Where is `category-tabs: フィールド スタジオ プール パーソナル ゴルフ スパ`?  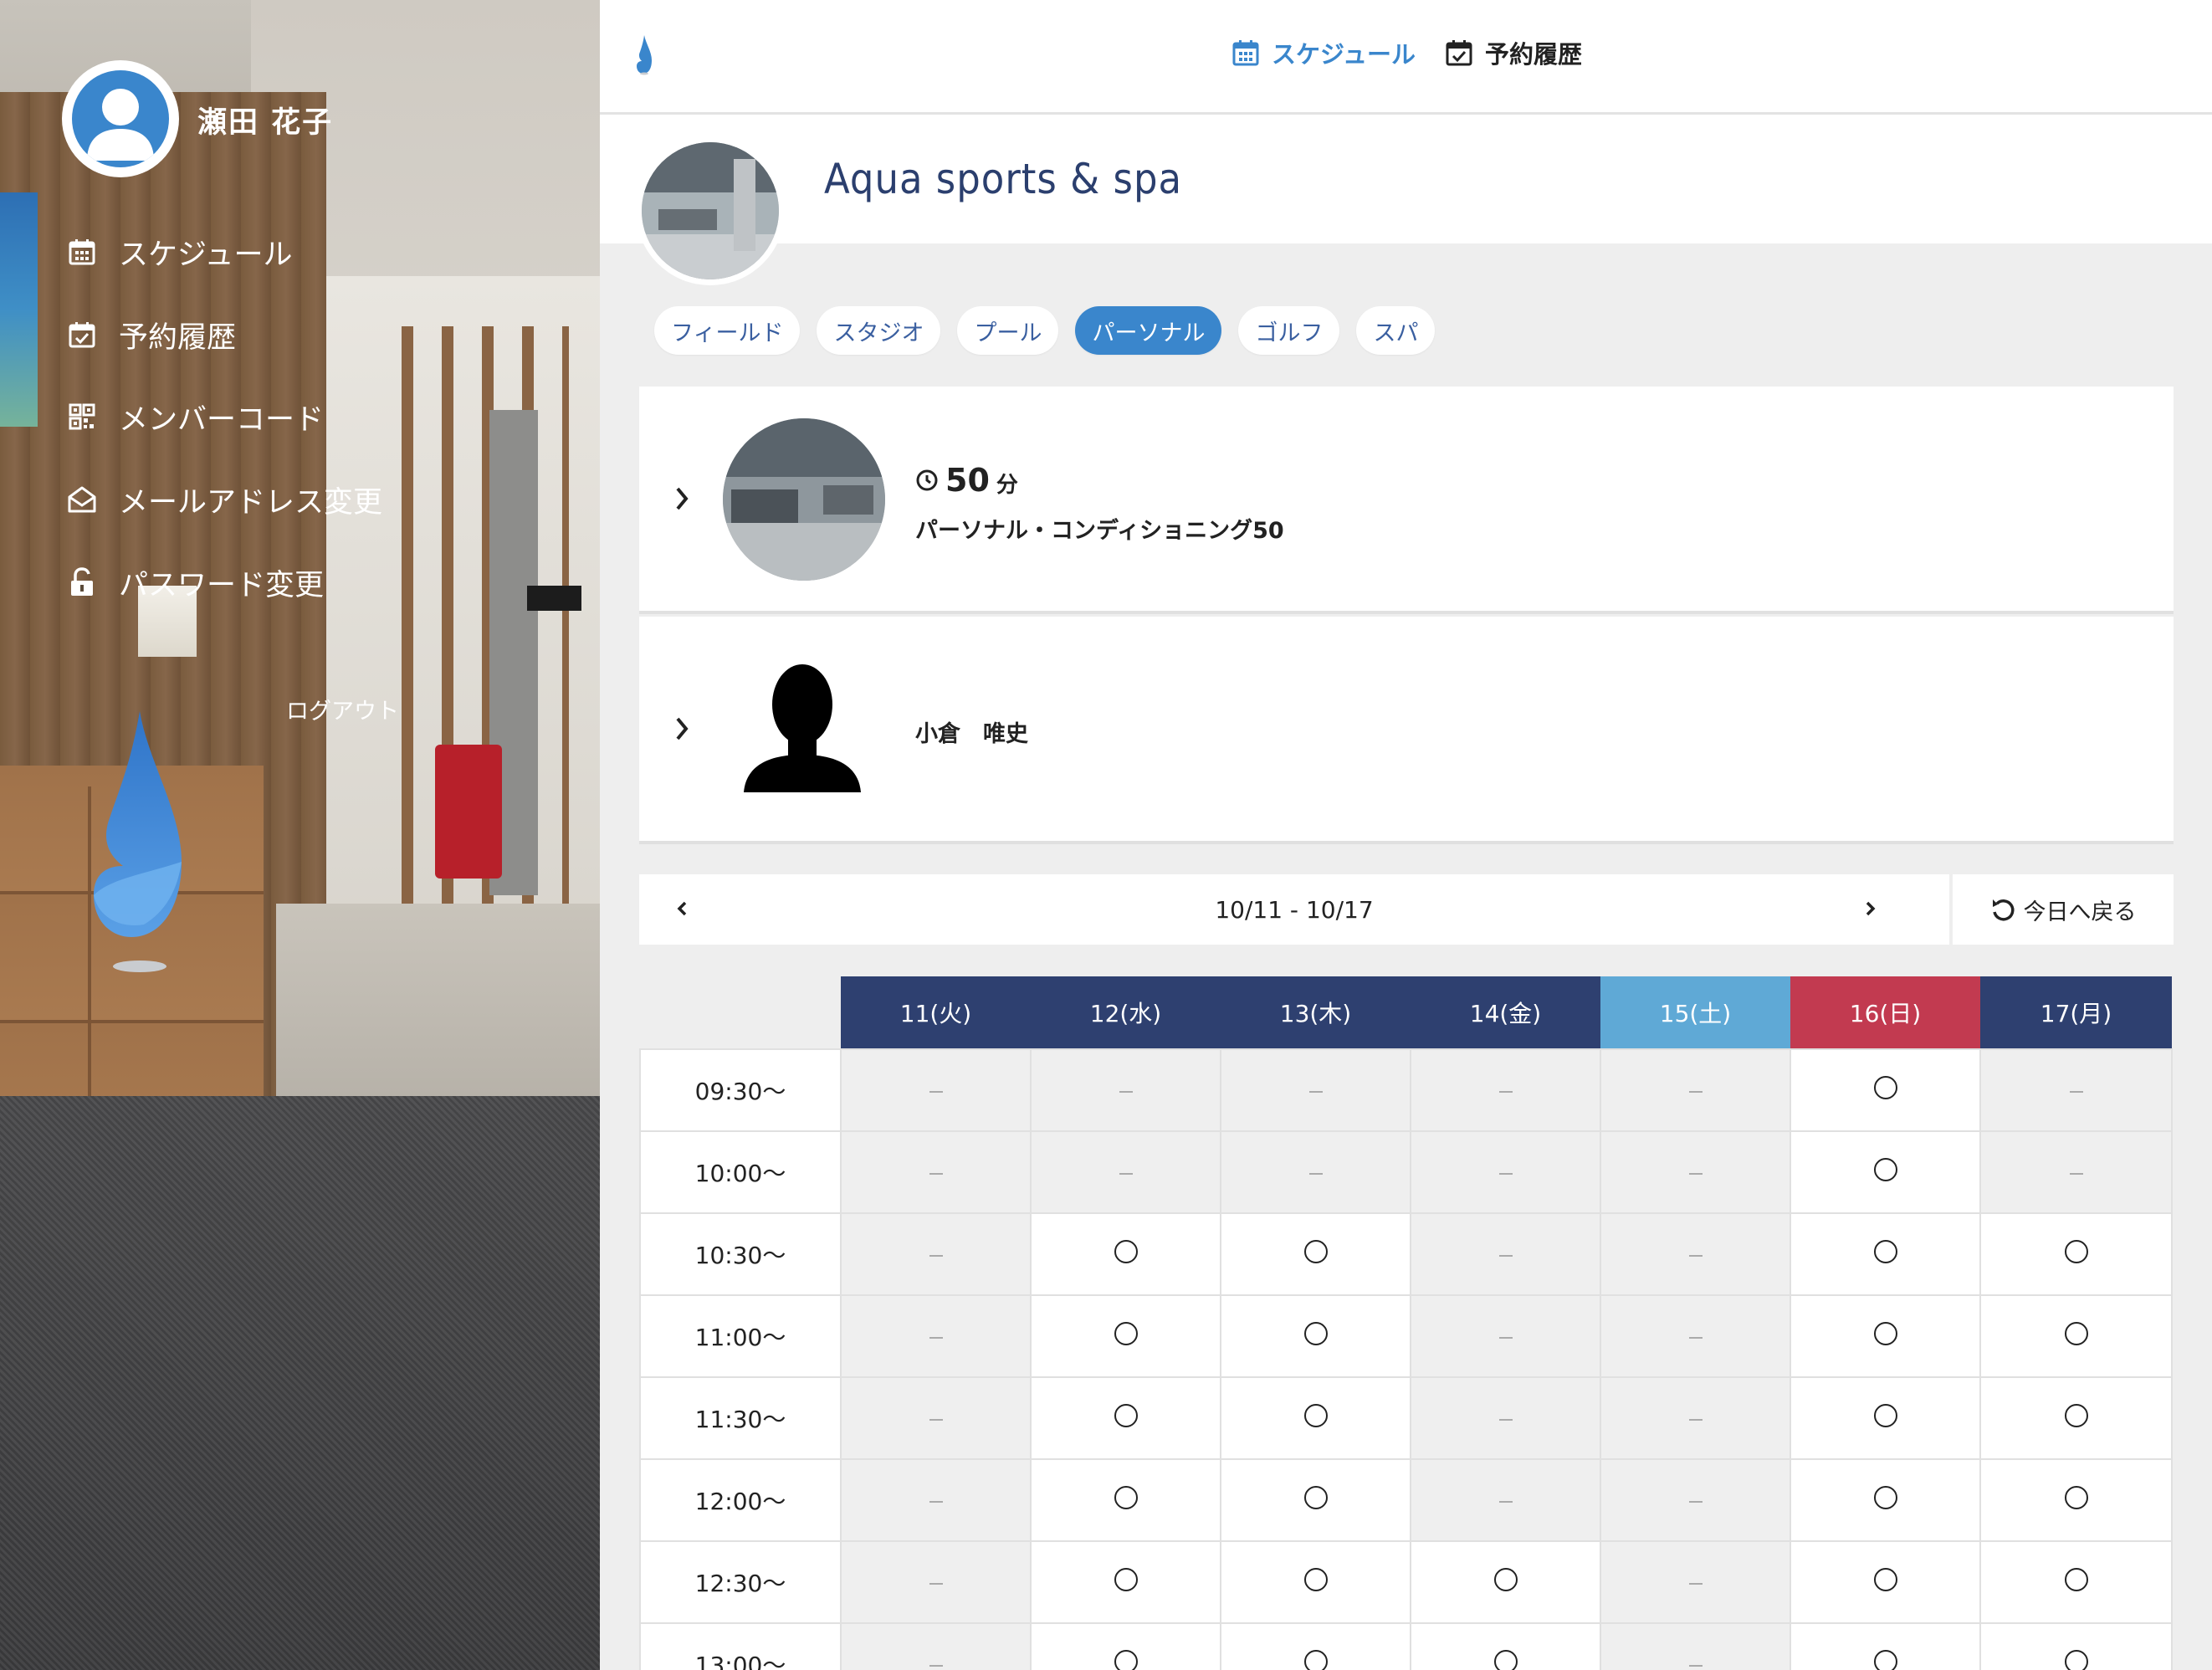
category-tabs: フィールド スタジオ プール パーソナル ゴルフ スパ is located at coordinates (1045, 331).